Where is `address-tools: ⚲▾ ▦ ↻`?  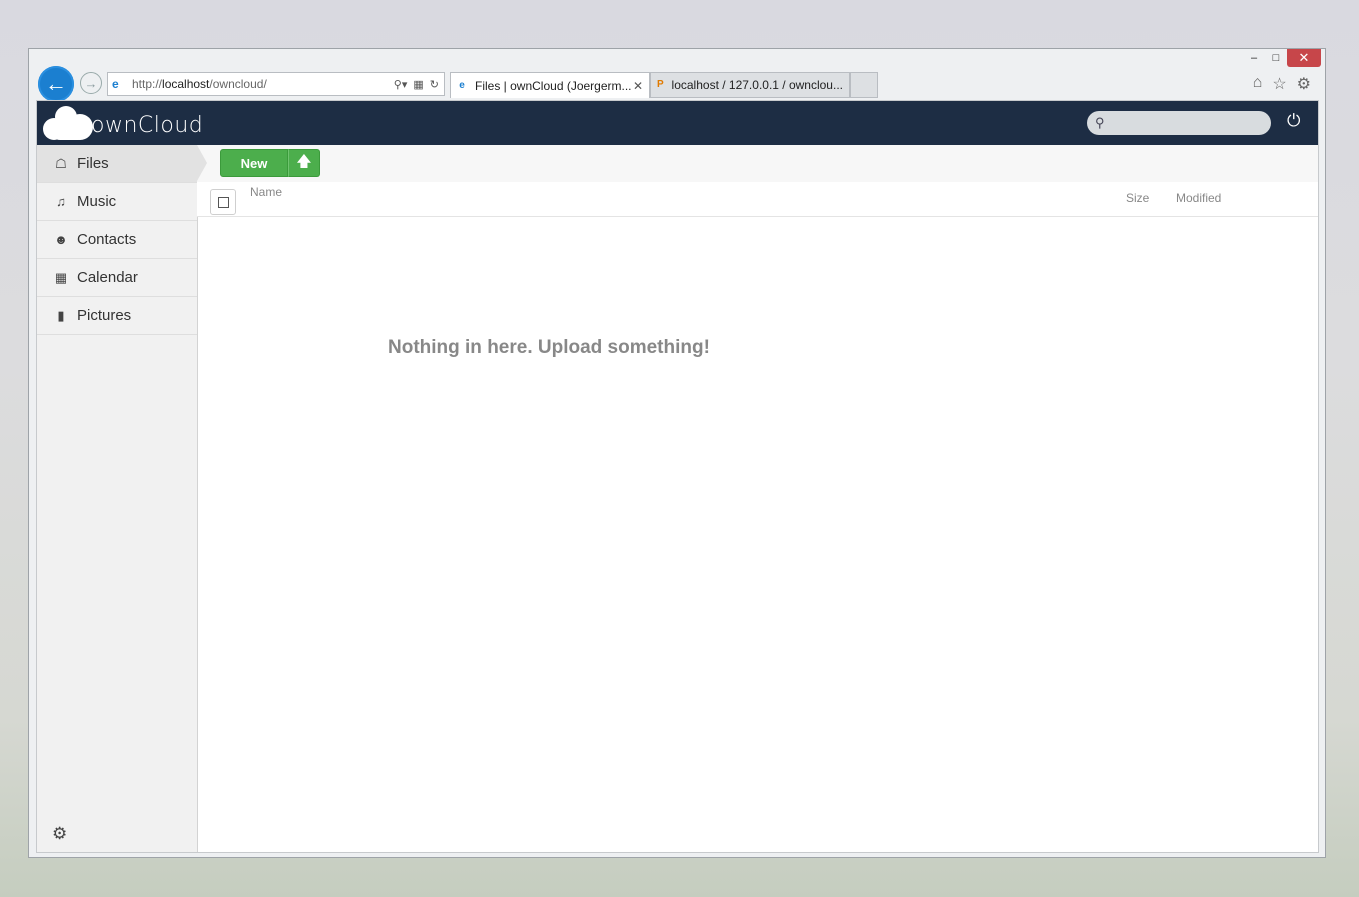 address-tools: ⚲▾ ▦ ↻ is located at coordinates (419, 84).